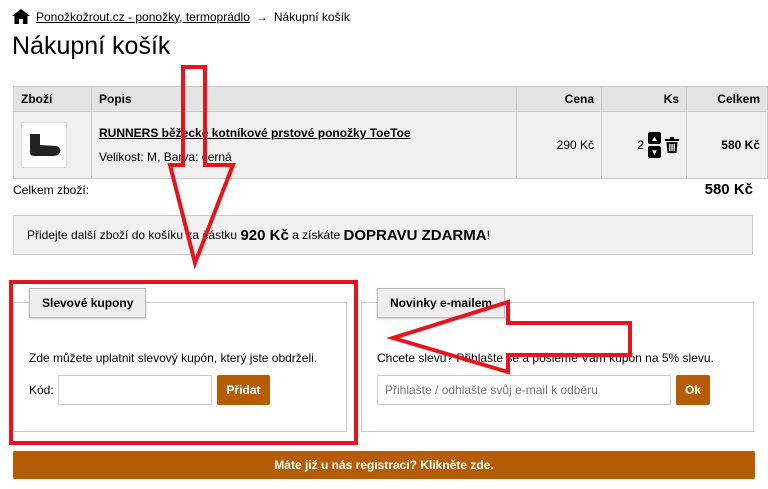 This screenshot has width=768, height=489. I want to click on add-coupon-button: Přidat, so click(243, 390).